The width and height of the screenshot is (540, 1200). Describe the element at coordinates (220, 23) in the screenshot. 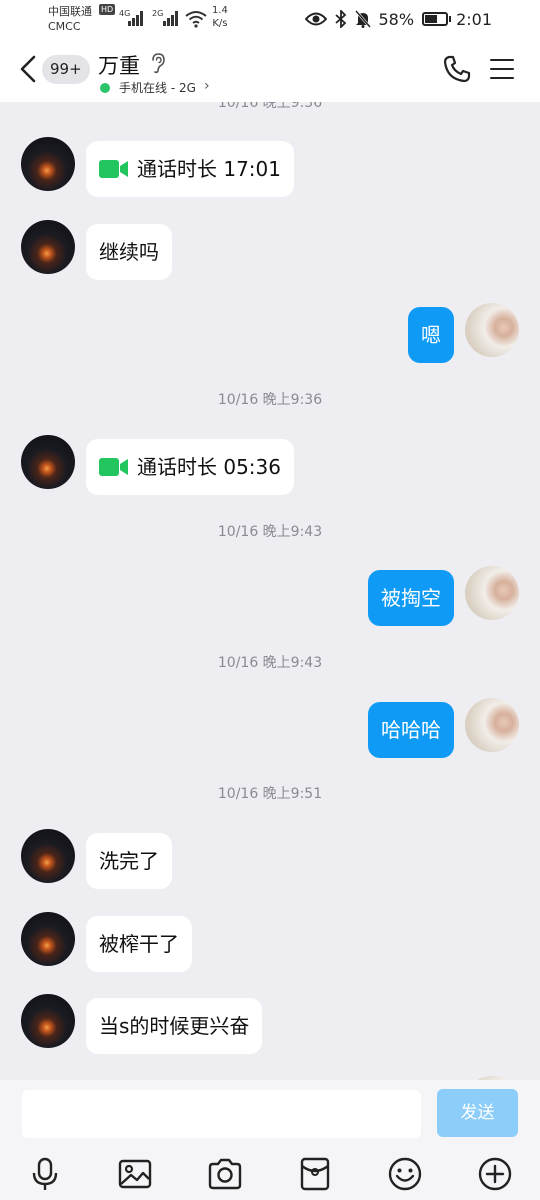

I see `speed-unit: K/s` at that location.